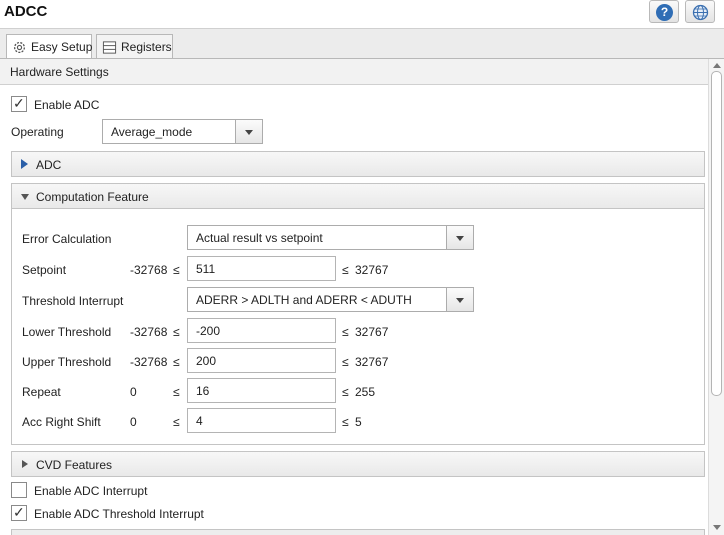  What do you see at coordinates (62, 47) in the screenshot?
I see `tab-easy-setup-label: Easy Setup` at bounding box center [62, 47].